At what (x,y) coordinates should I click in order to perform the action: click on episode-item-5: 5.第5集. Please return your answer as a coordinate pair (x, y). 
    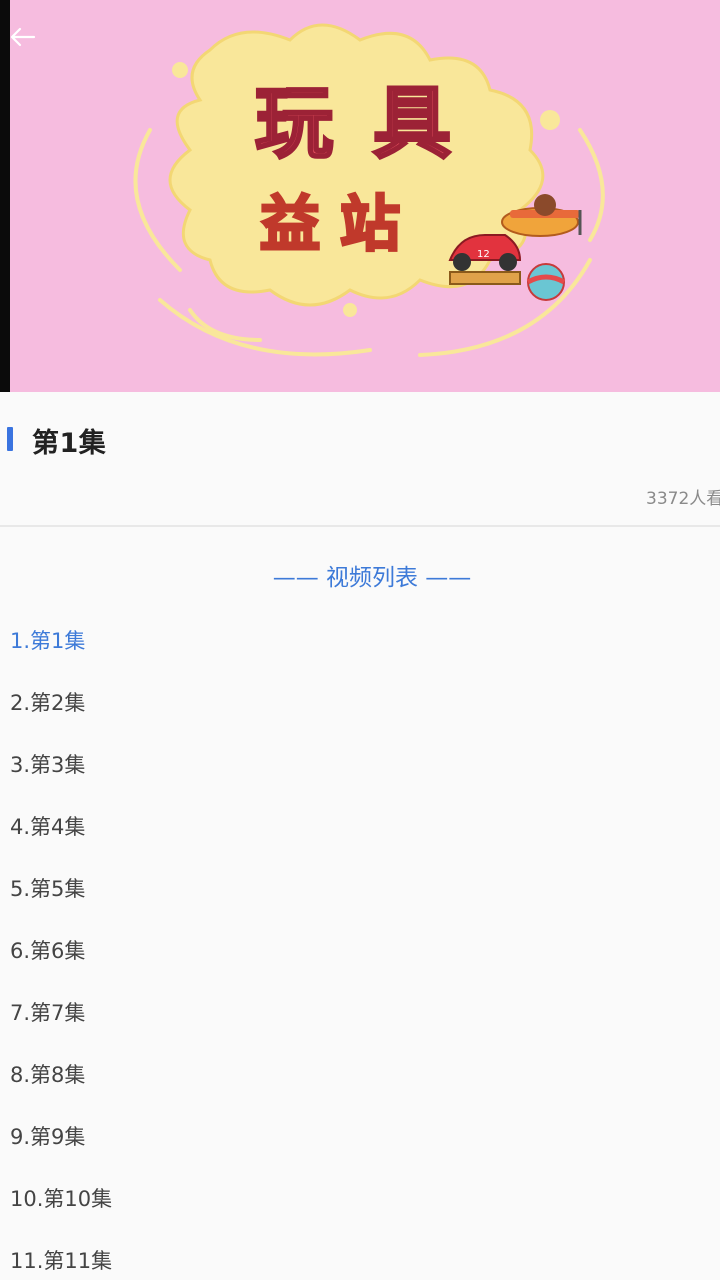
    Looking at the image, I should click on (61, 903).